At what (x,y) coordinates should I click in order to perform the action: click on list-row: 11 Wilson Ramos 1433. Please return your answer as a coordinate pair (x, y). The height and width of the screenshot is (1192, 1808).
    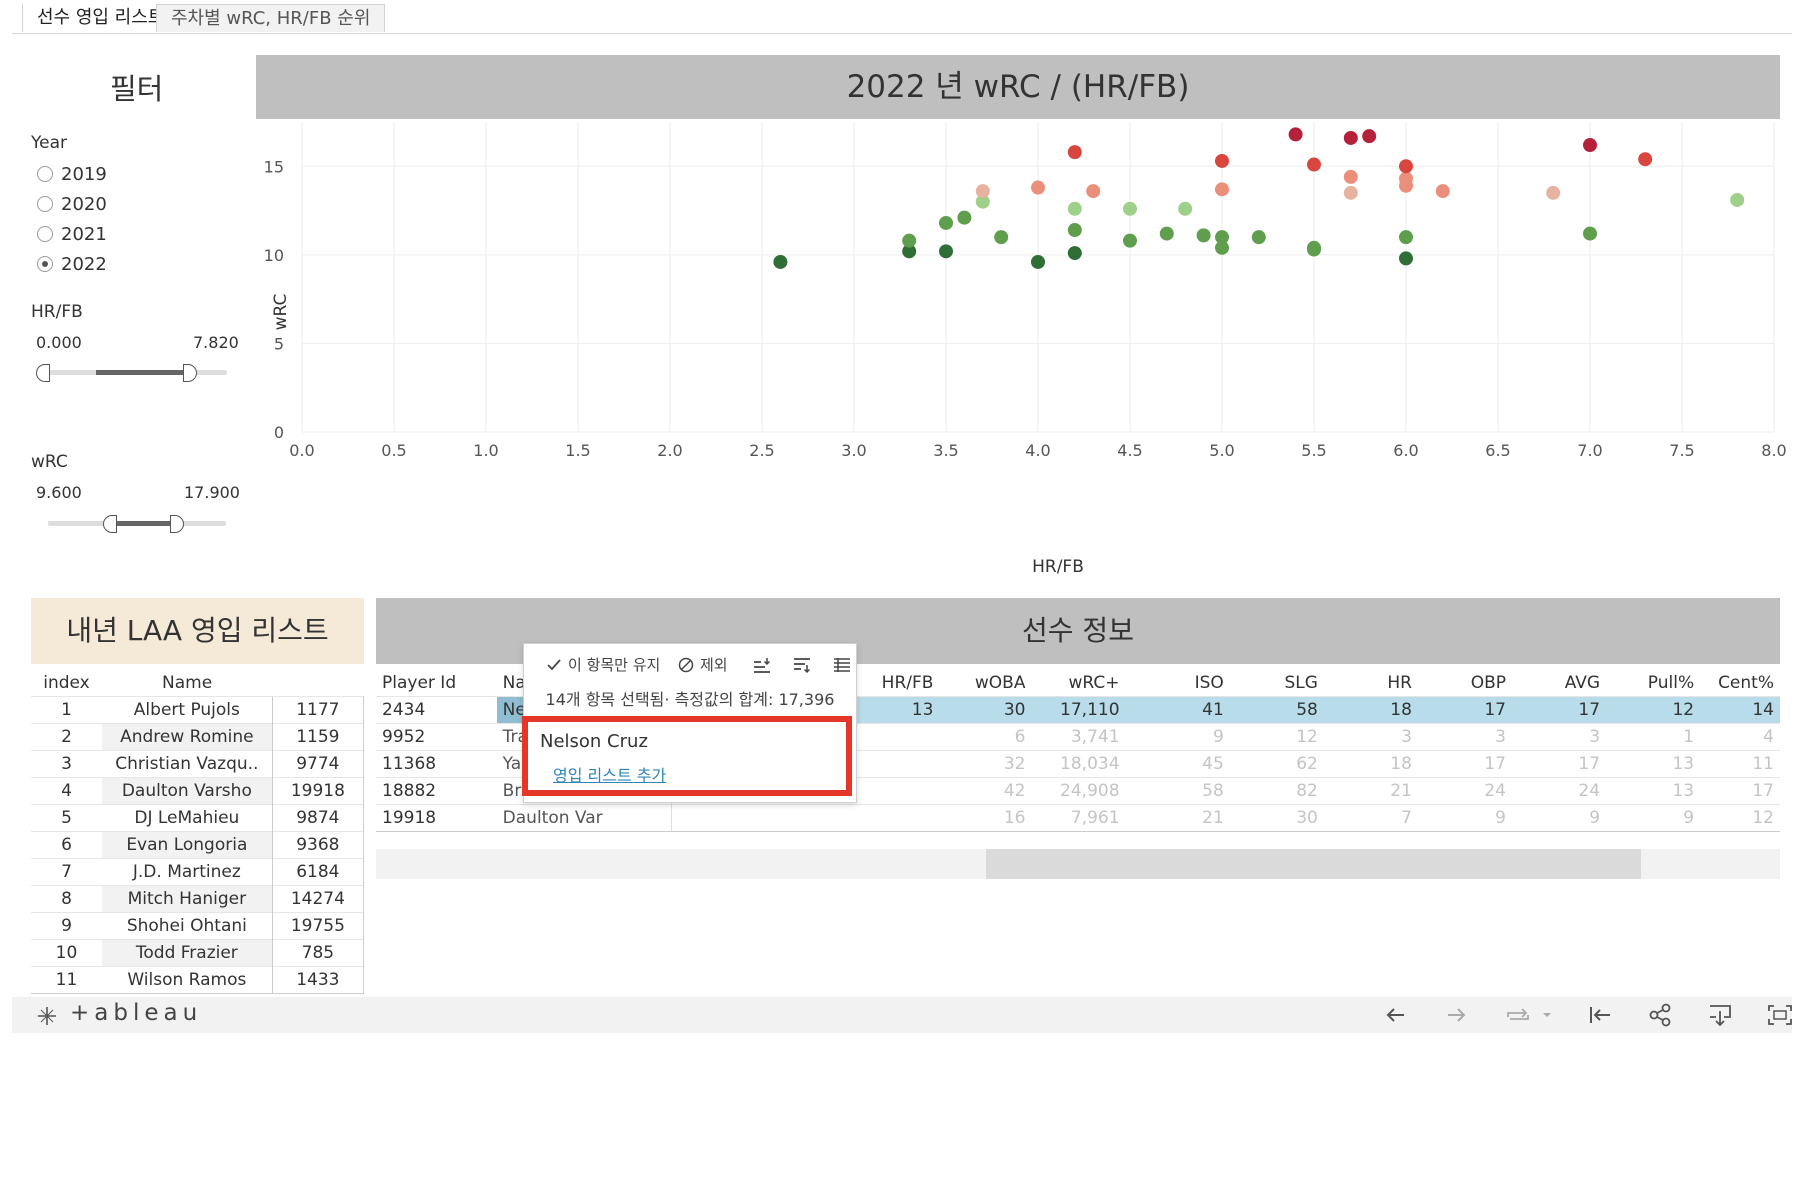
    Looking at the image, I should click on (198, 980).